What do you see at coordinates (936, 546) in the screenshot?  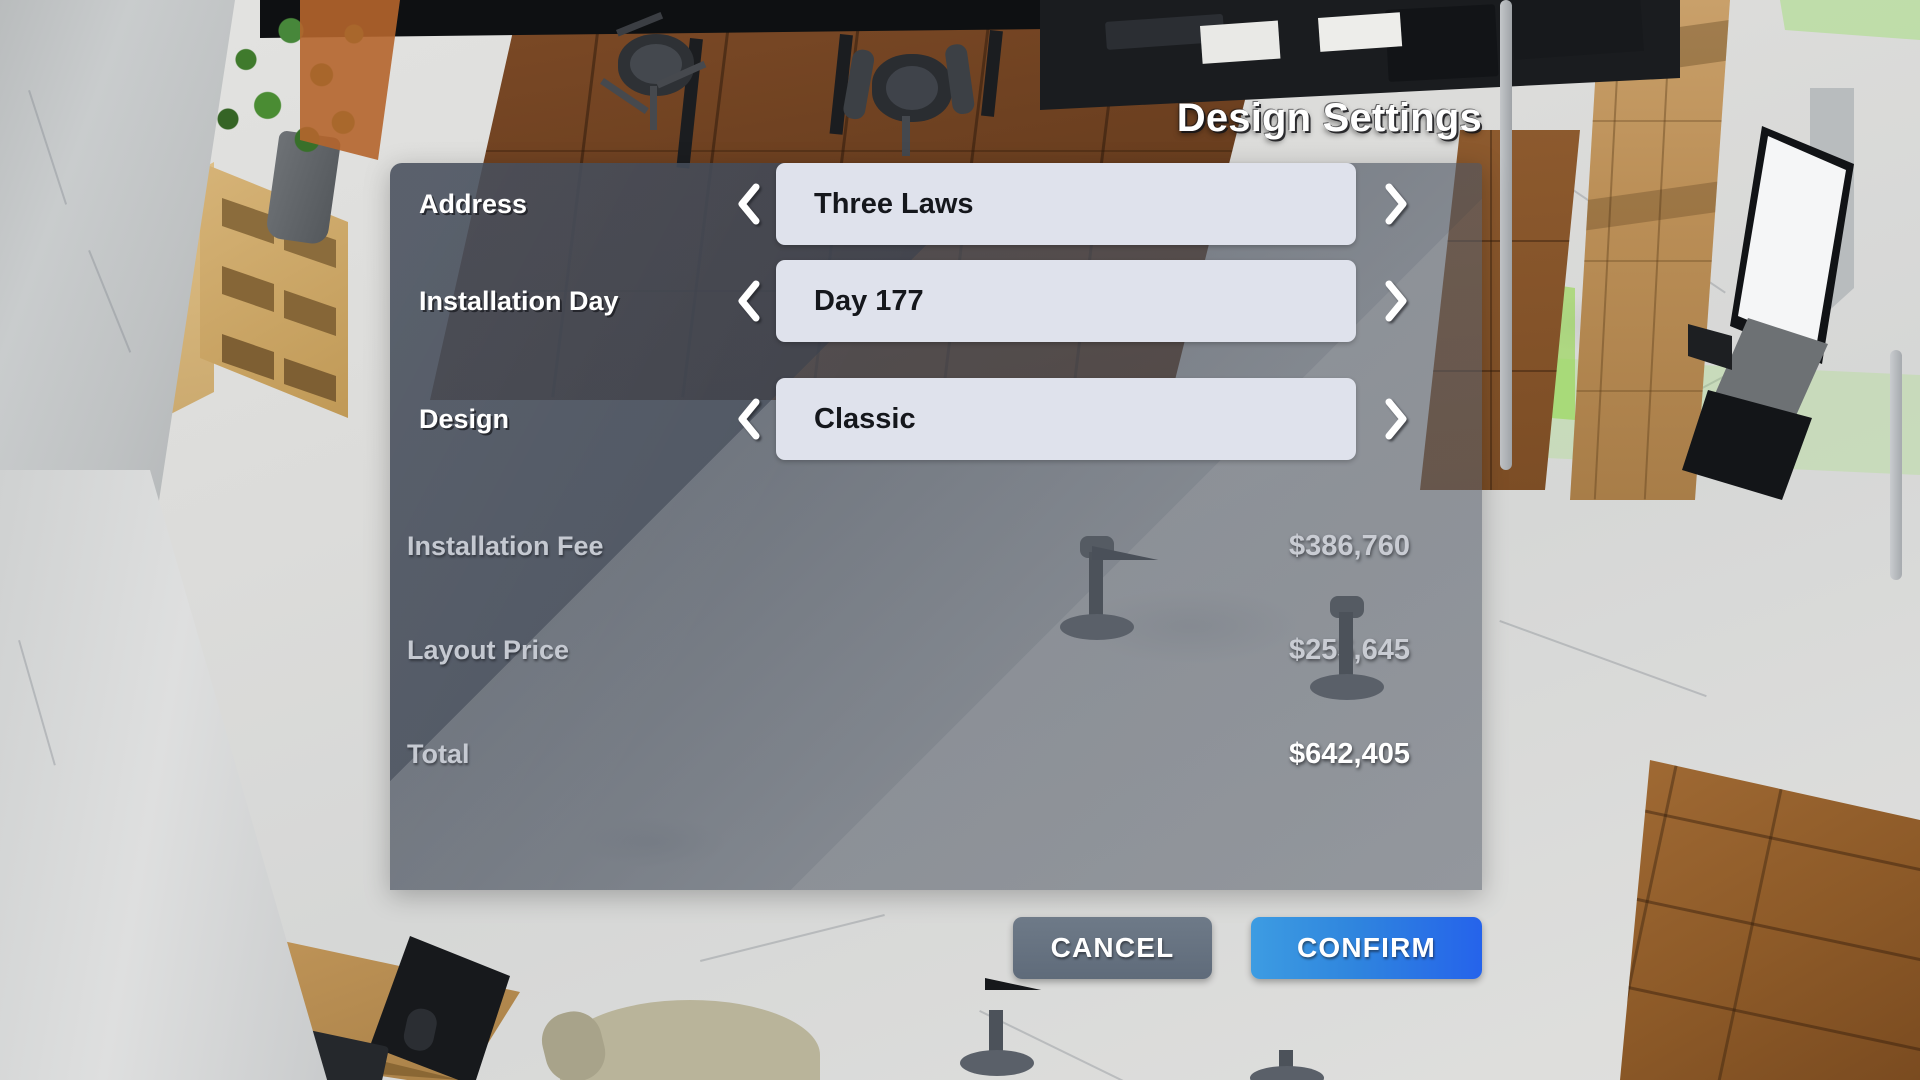 I see `summary-row-installation-fee: Installation Fee $386,760` at bounding box center [936, 546].